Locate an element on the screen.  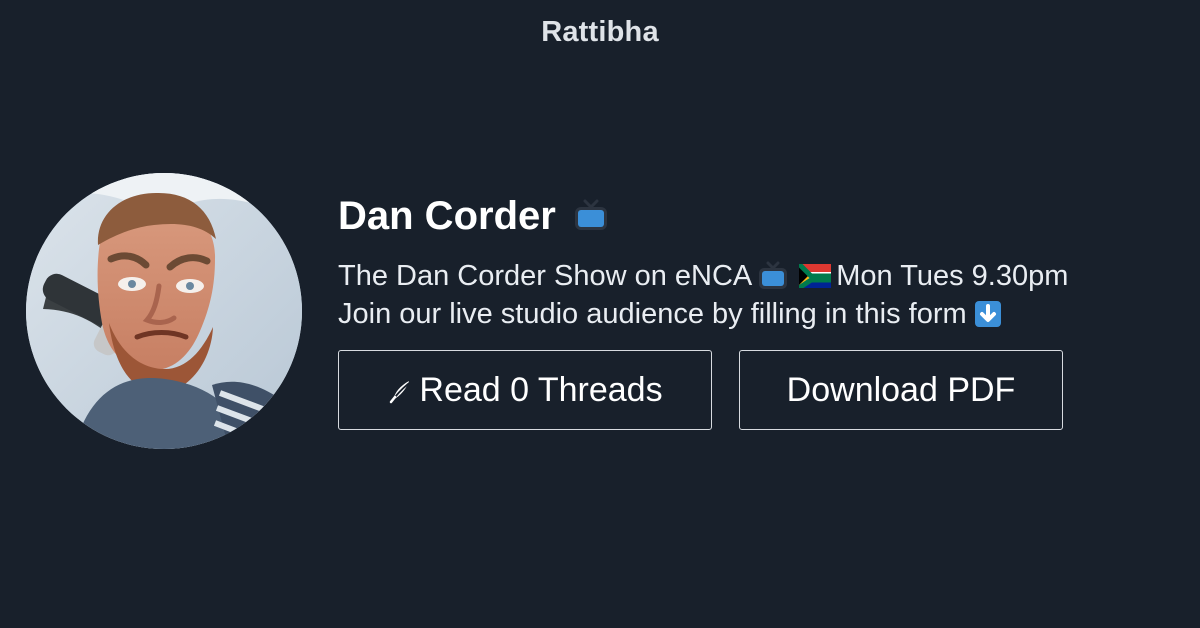
feather-icon is located at coordinates (401, 390).